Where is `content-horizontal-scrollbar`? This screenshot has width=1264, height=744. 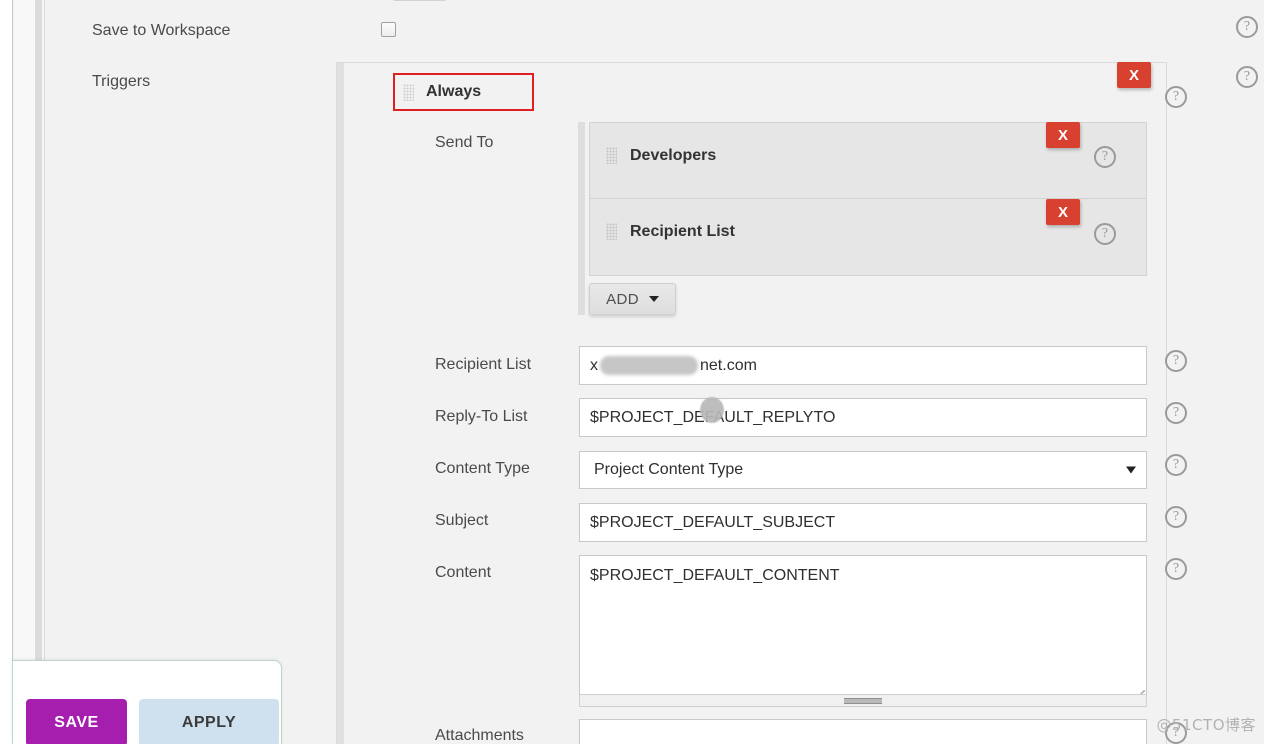
content-horizontal-scrollbar is located at coordinates (863, 700).